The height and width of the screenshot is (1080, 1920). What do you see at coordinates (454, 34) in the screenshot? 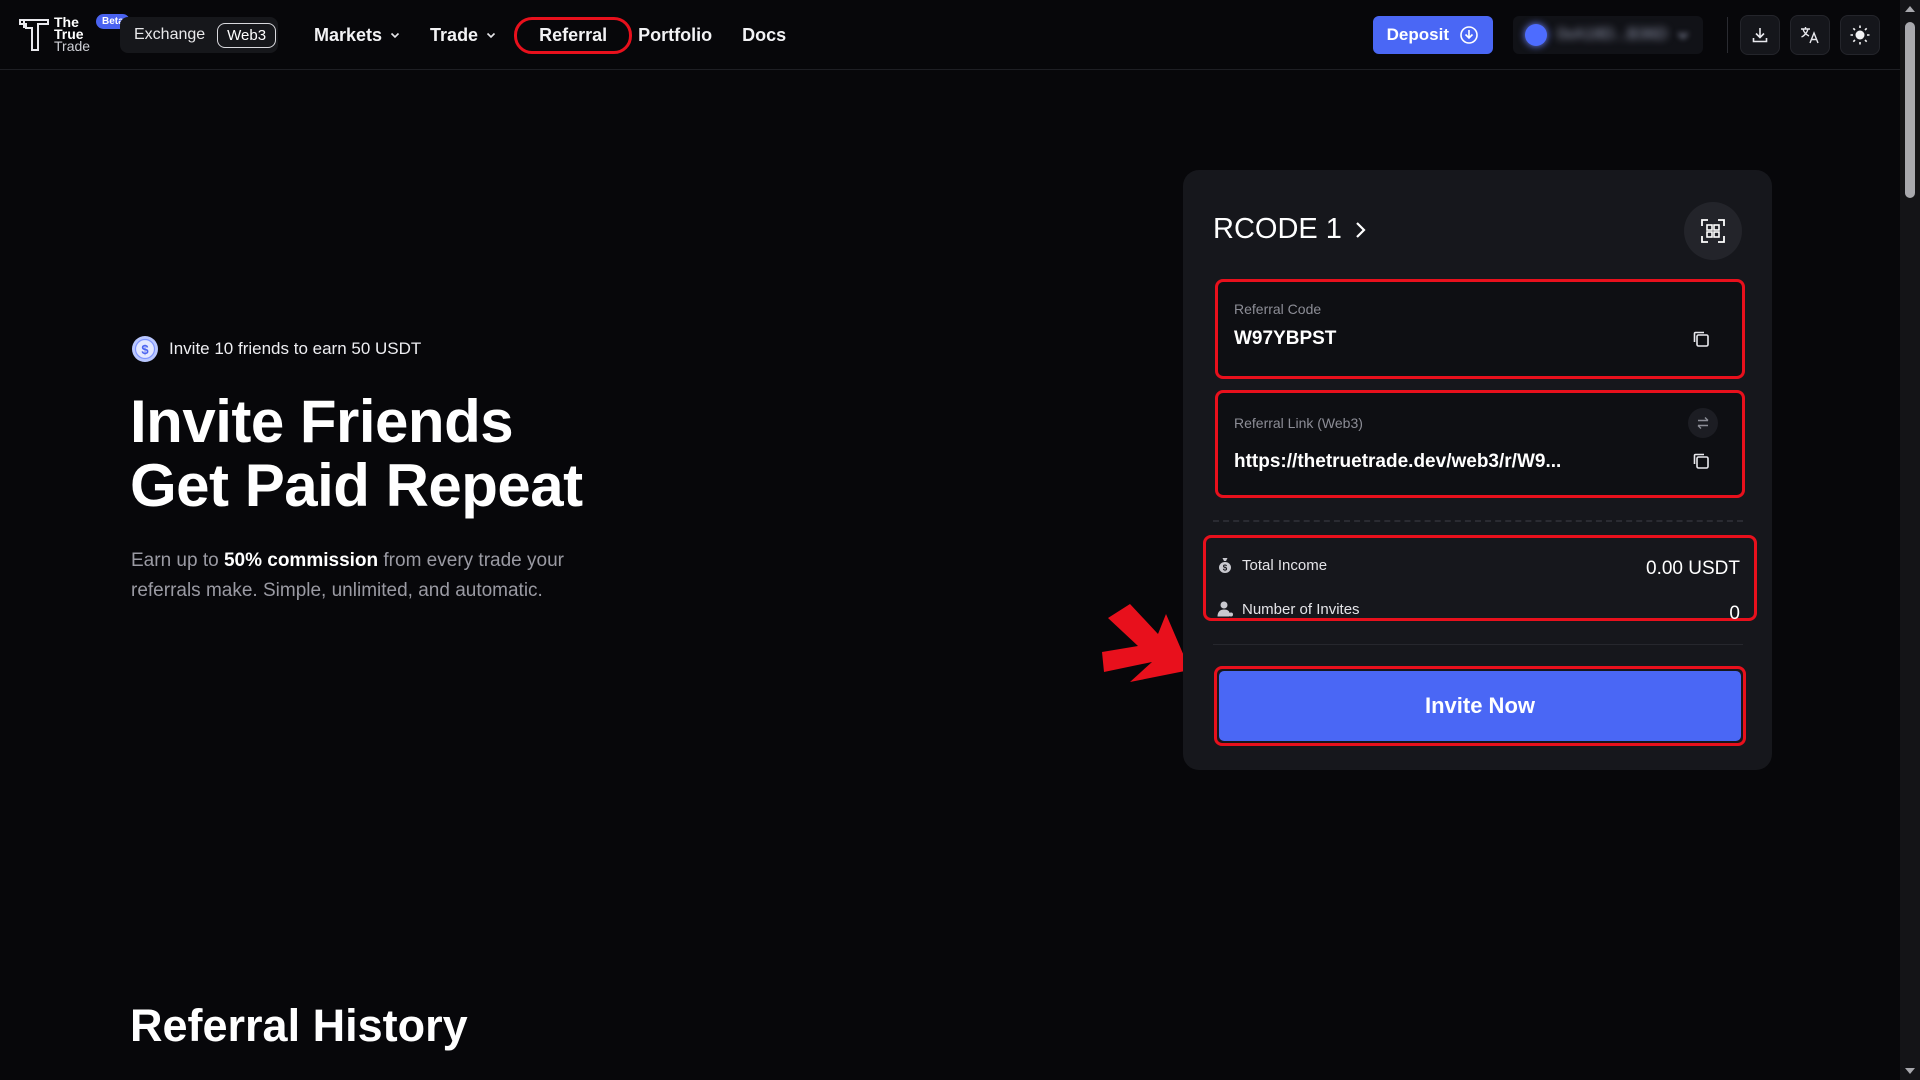
I see `nav-trade-label: Trade` at bounding box center [454, 34].